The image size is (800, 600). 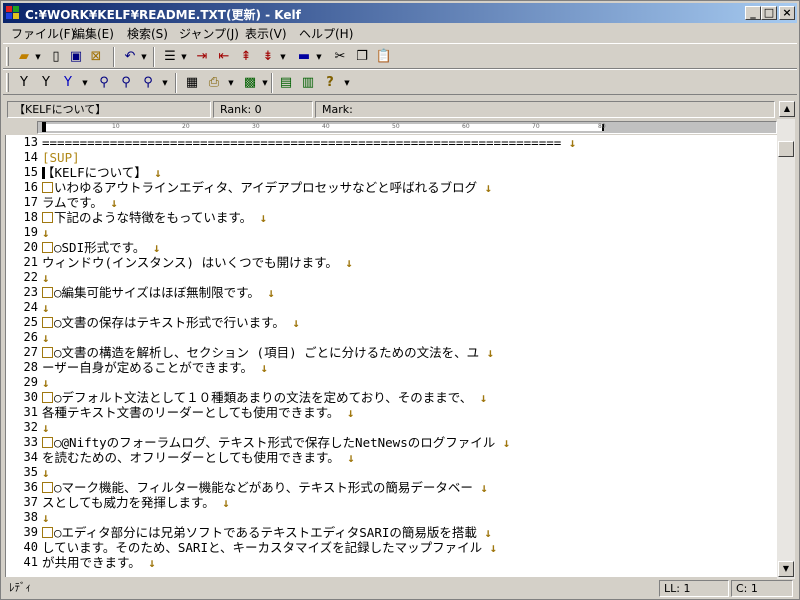 I want to click on line-number: 31, so click(x=30, y=412).